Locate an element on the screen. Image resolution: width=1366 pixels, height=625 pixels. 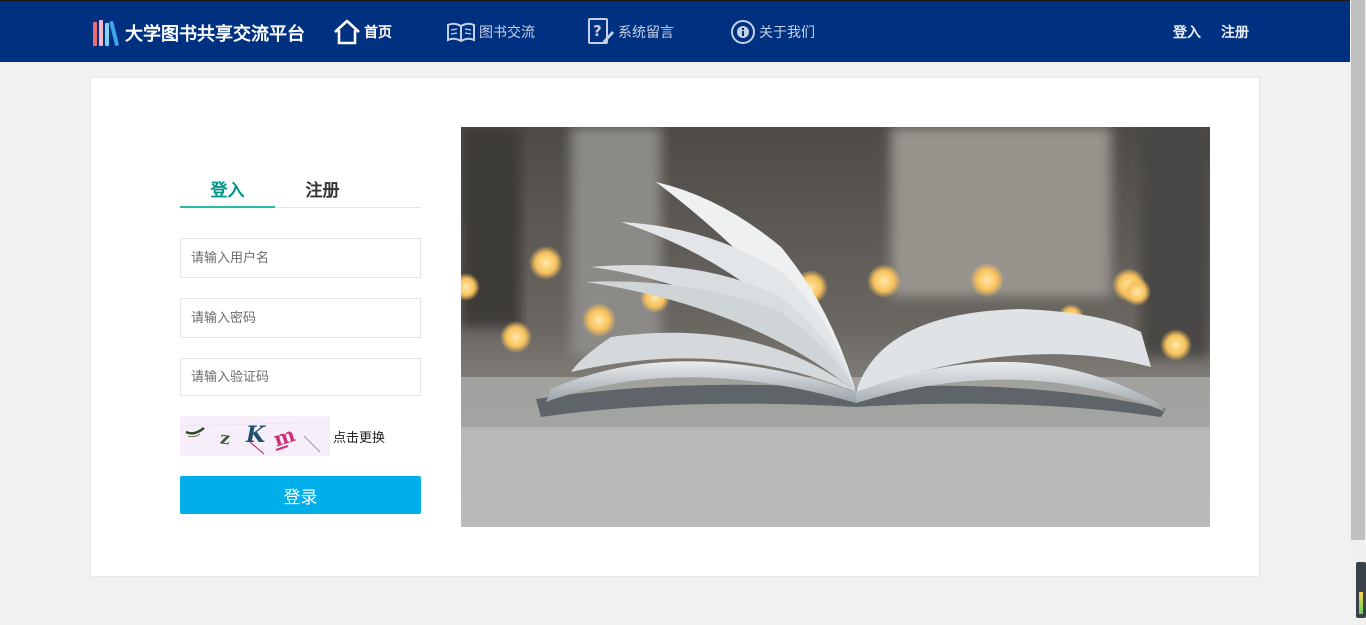
message-icon: ? is located at coordinates (601, 31).